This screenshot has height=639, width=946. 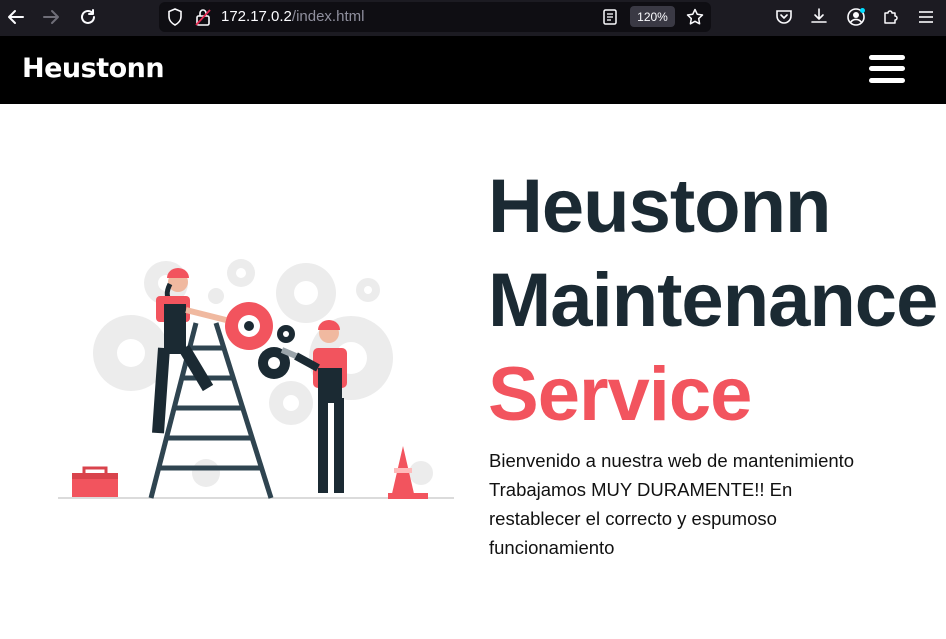 I want to click on hero-title-line2: Maintenance, so click(x=713, y=300).